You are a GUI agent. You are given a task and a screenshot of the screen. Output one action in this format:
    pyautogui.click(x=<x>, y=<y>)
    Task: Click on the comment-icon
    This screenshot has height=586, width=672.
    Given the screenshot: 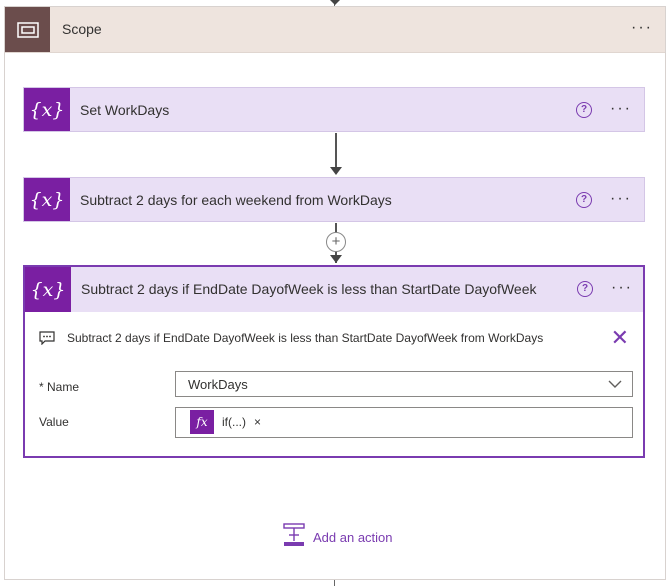 What is the action you would take?
    pyautogui.click(x=47, y=340)
    